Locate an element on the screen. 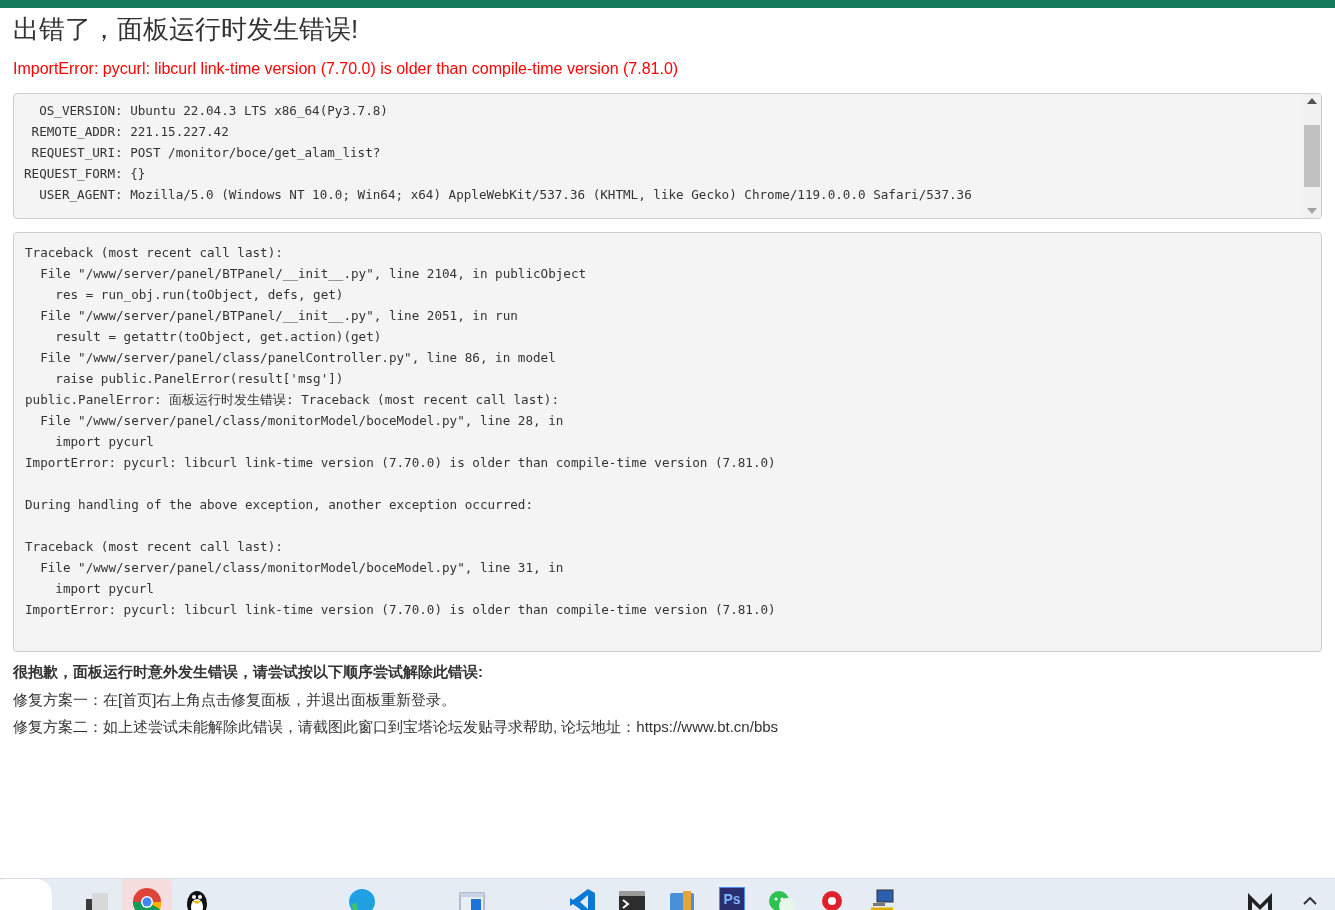 Image resolution: width=1335 pixels, height=910 pixels. info-line: REQUEST_URI: POST /monitor/boce/get_alam_list? is located at coordinates (206, 153).